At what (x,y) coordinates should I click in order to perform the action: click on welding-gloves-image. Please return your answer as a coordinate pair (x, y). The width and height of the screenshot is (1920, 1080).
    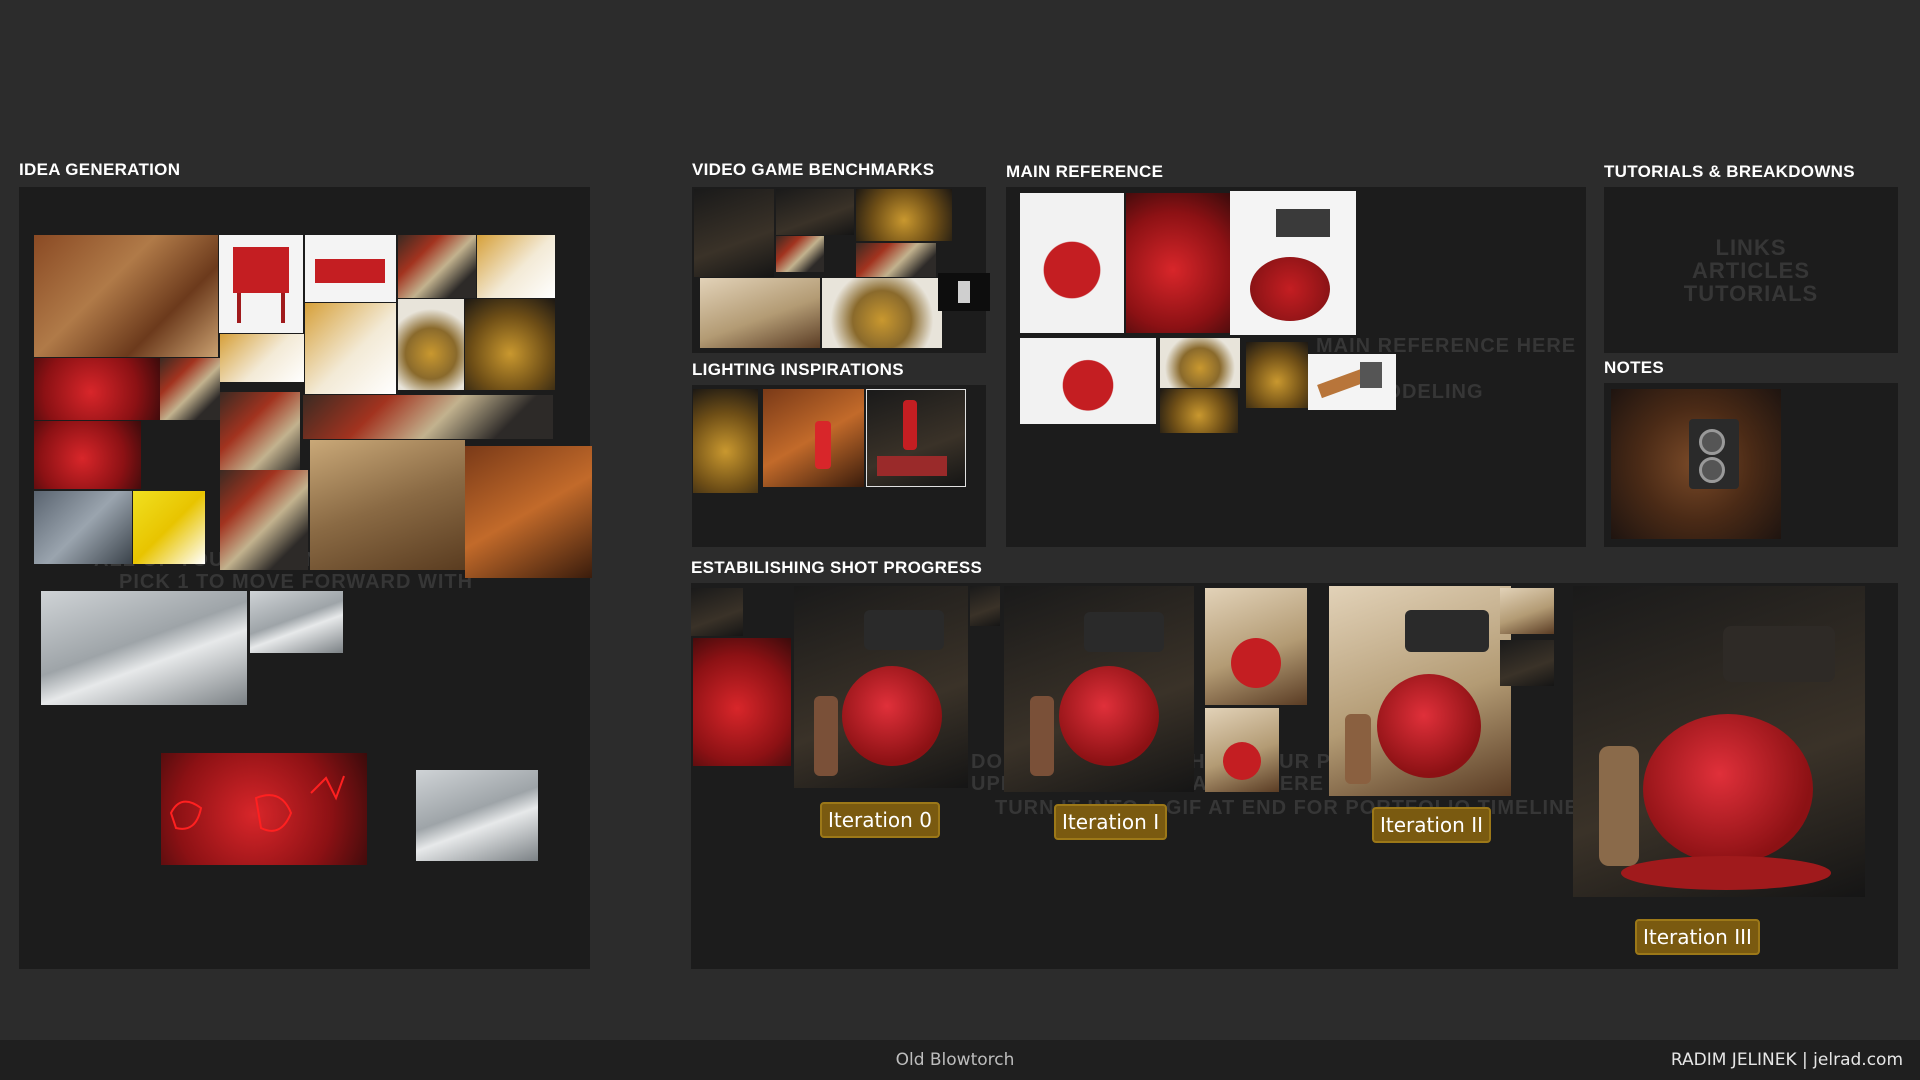
    Looking at the image, I should click on (83, 527).